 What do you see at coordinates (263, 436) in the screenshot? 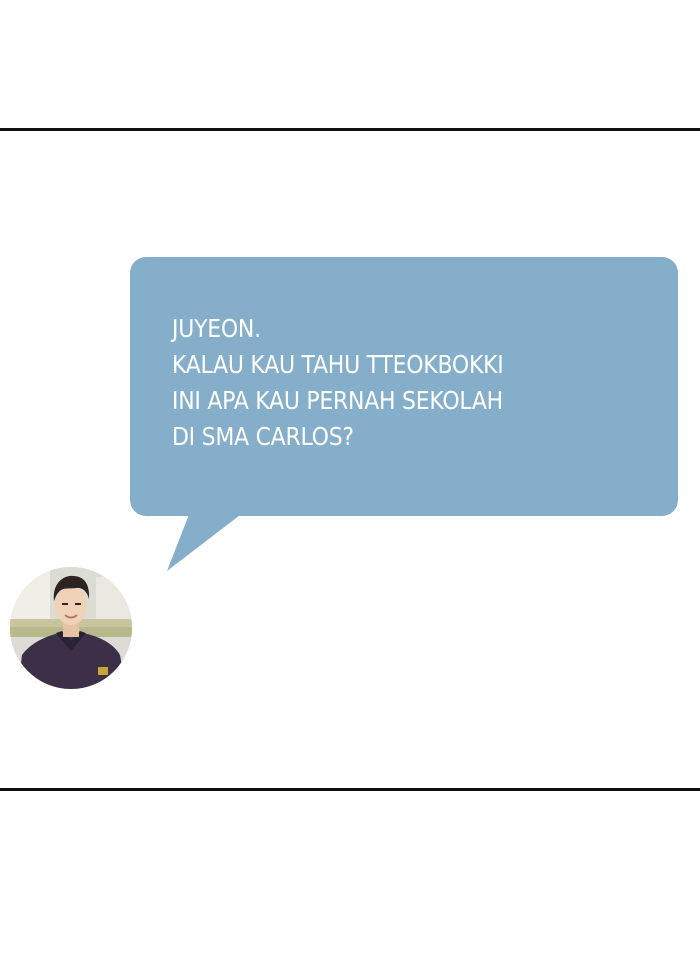
I see `dialogue-line: DI SMA CARLOS?` at bounding box center [263, 436].